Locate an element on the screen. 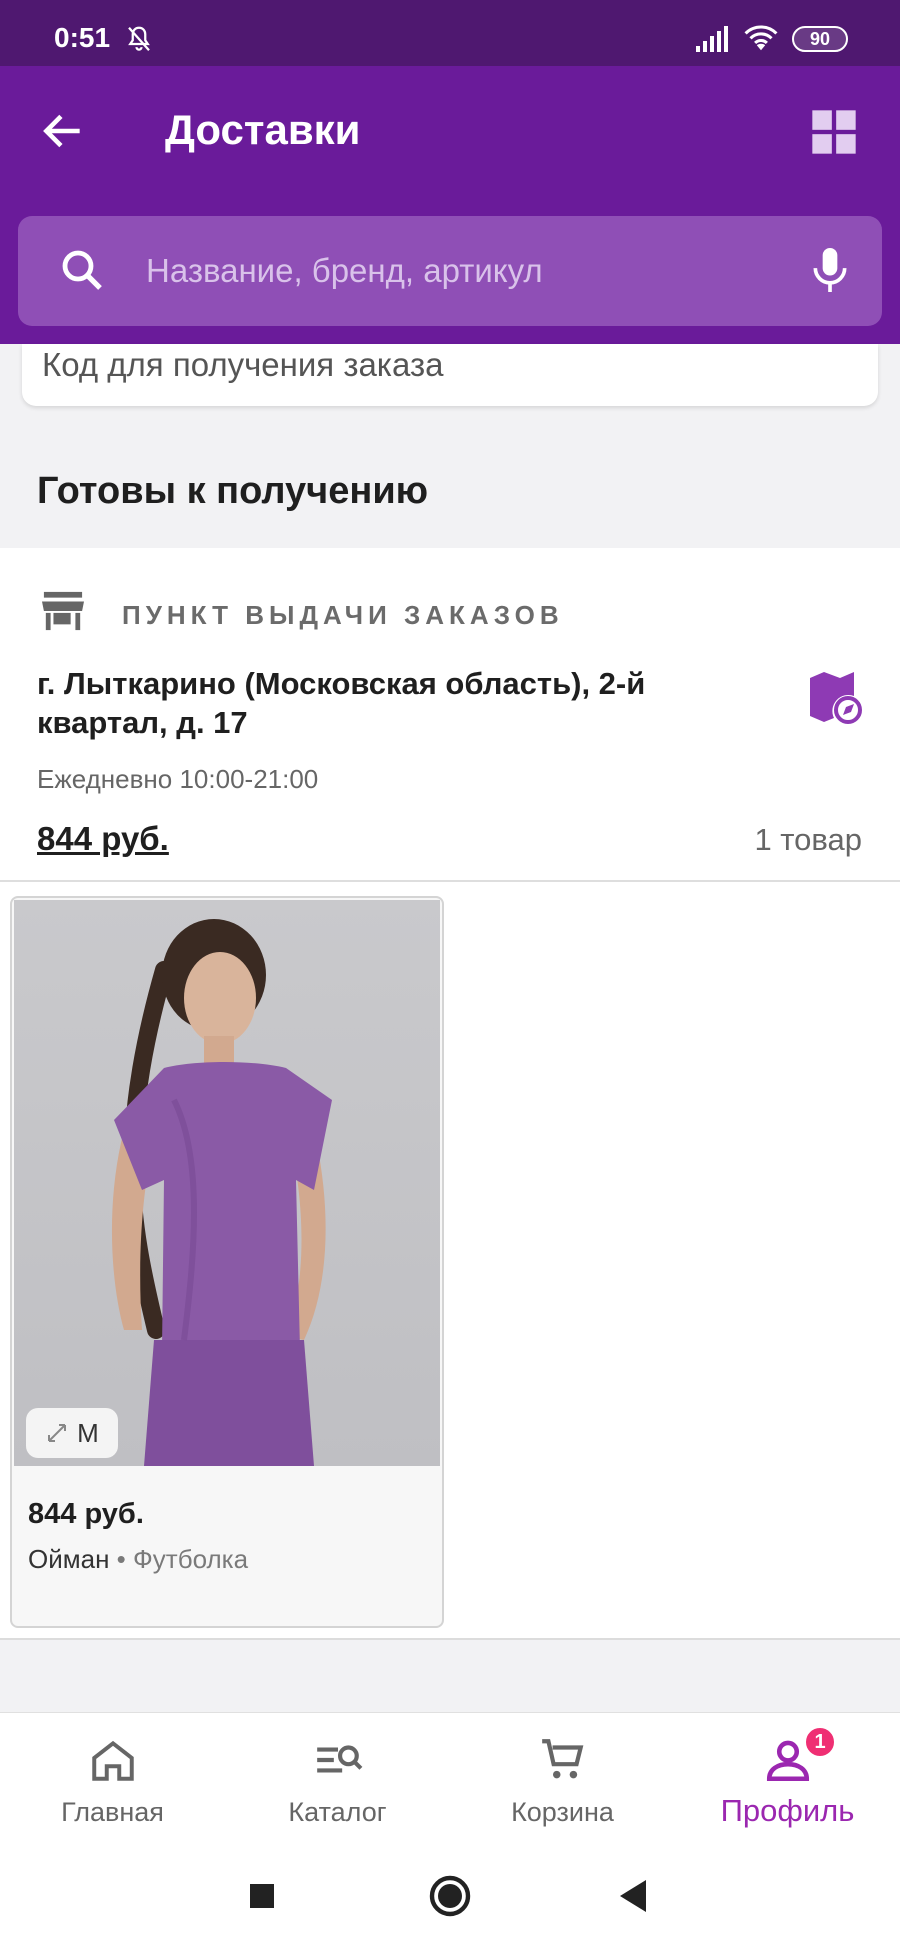 This screenshot has height=1950, width=900. product-image: M is located at coordinates (227, 1183).